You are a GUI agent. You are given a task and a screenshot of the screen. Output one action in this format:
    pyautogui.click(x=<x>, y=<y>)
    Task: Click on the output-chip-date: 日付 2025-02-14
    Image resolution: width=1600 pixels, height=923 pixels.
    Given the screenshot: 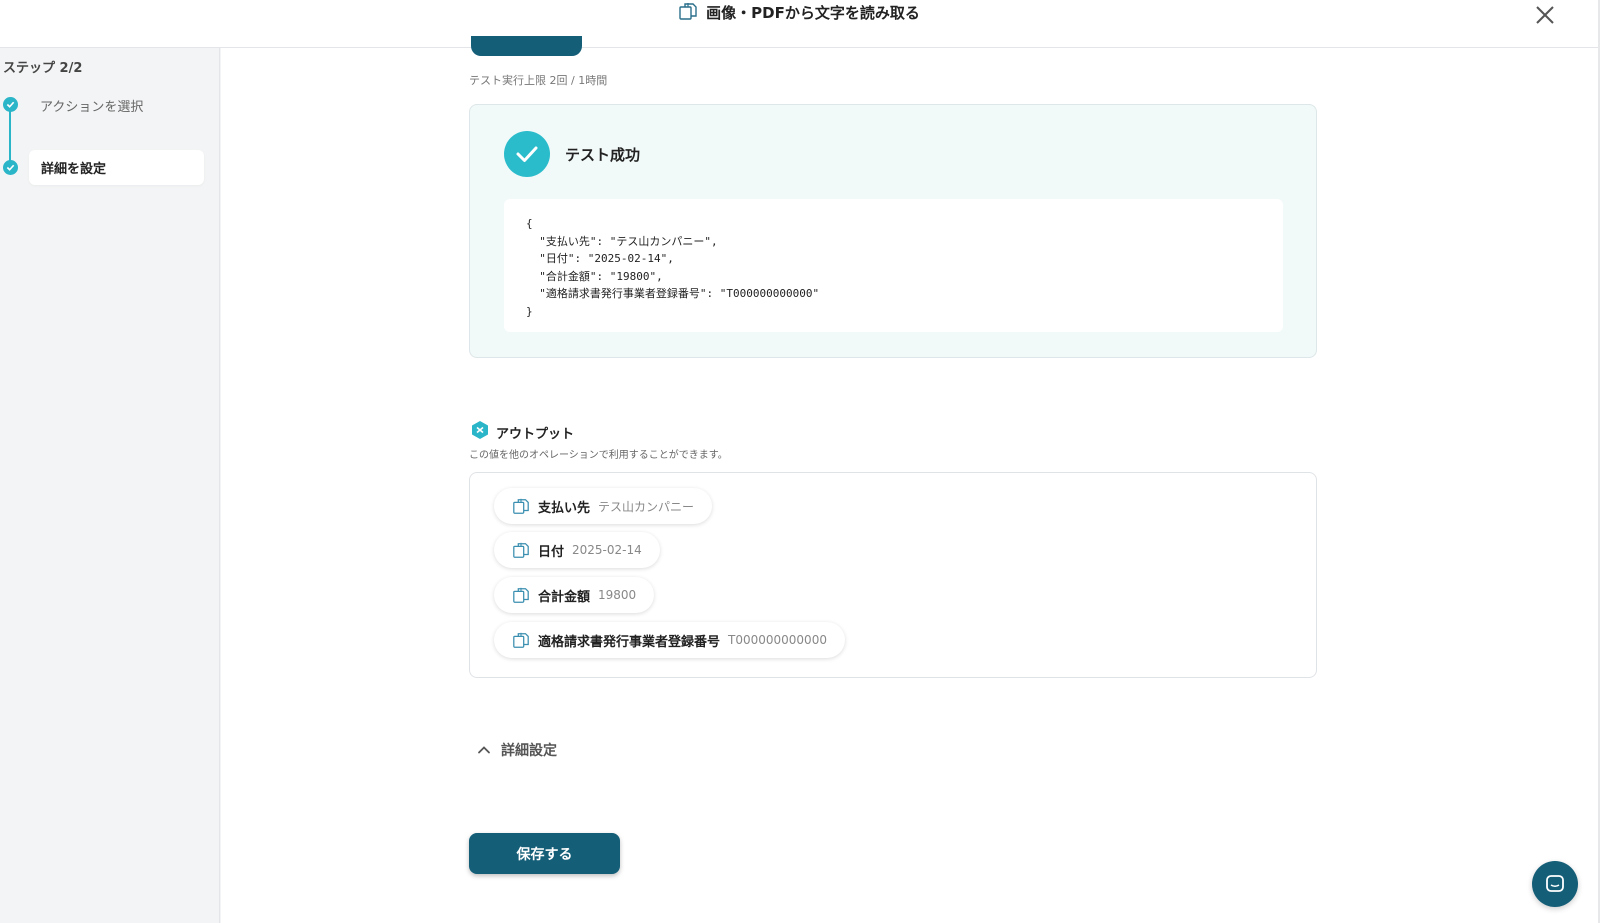 What is the action you would take?
    pyautogui.click(x=577, y=550)
    